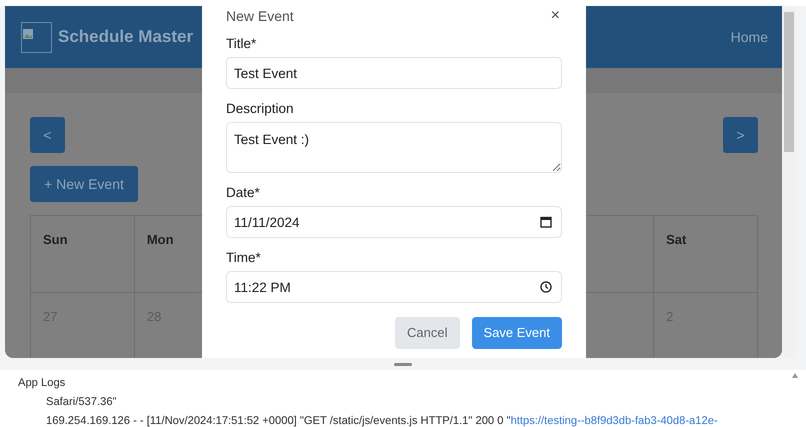 Image resolution: width=806 pixels, height=427 pixels. What do you see at coordinates (81, 402) in the screenshot?
I see `log-line: Safari/537.36"` at bounding box center [81, 402].